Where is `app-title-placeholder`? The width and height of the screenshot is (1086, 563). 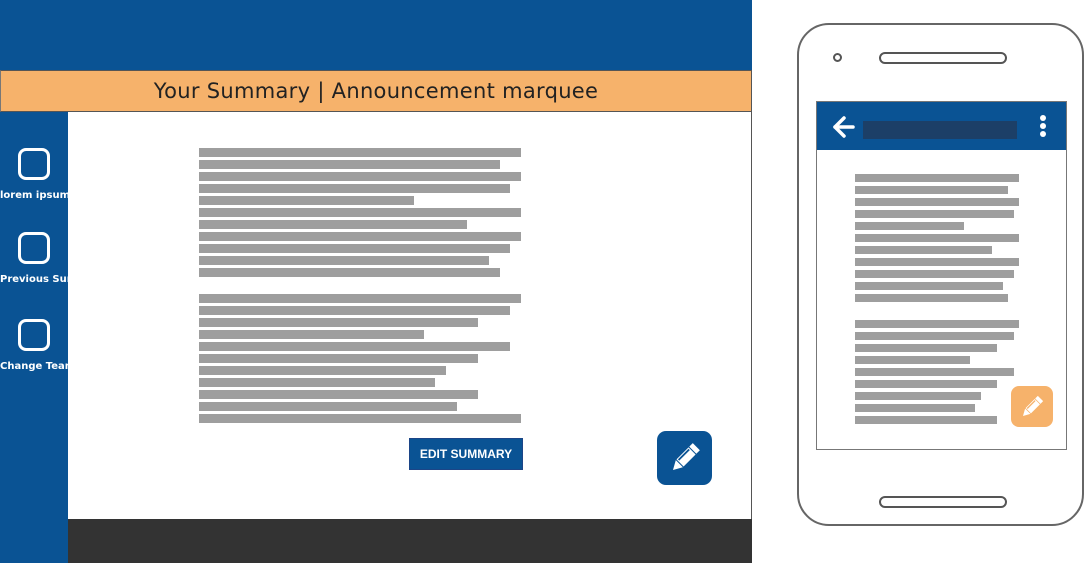
app-title-placeholder is located at coordinates (940, 130).